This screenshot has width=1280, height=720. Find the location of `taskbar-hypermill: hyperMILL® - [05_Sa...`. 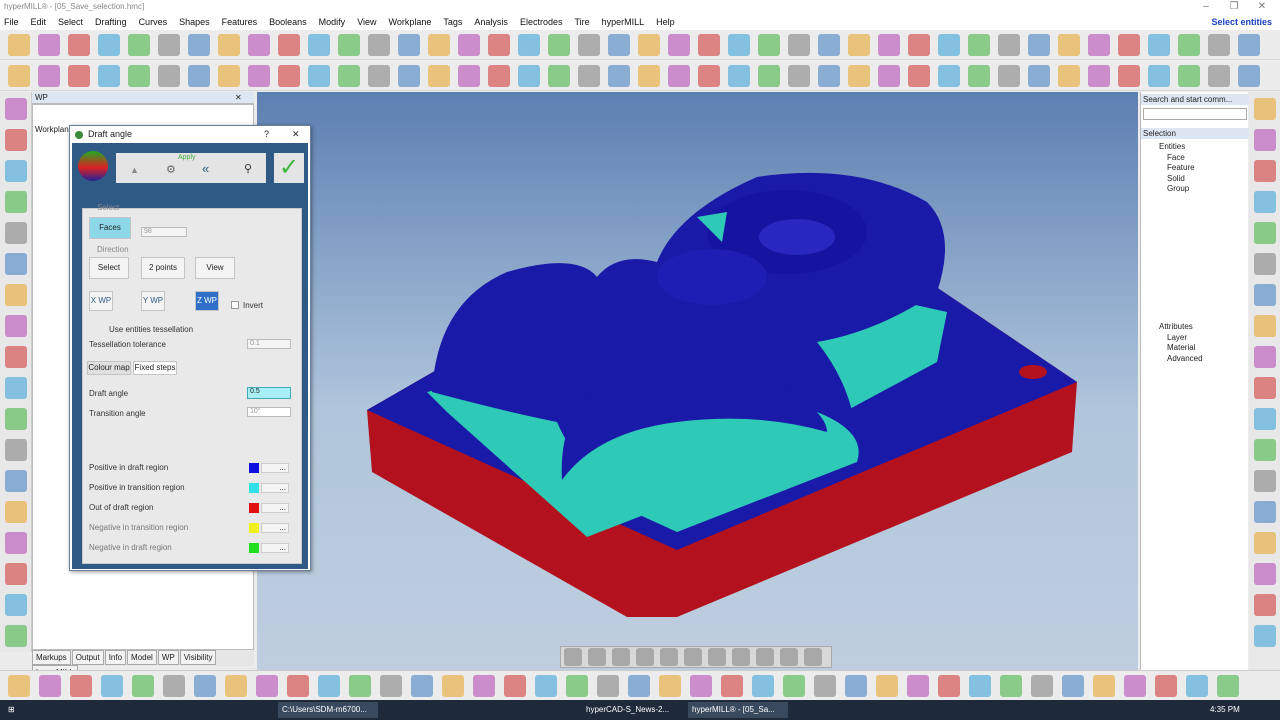

taskbar-hypermill: hyperMILL® - [05_Sa... is located at coordinates (738, 710).